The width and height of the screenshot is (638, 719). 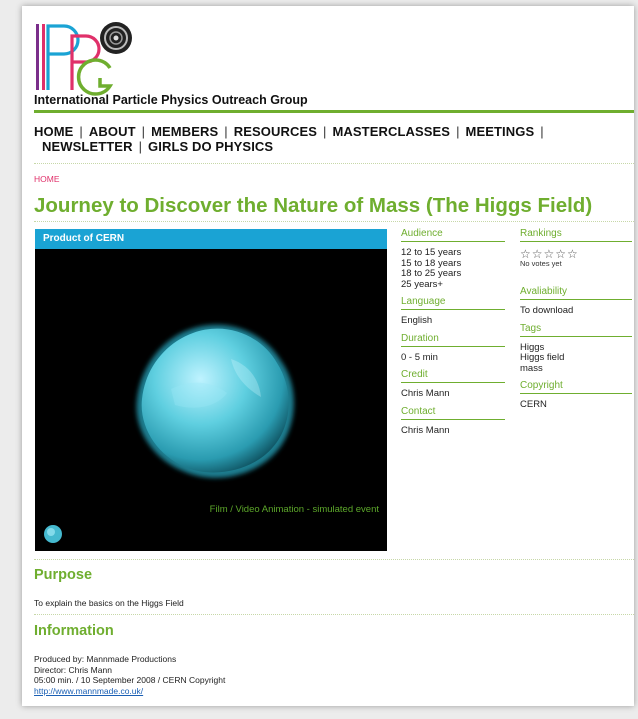 I want to click on nav-row-2: NEWSLETTER | GIRLS DO PHYSICS, so click(x=324, y=146).